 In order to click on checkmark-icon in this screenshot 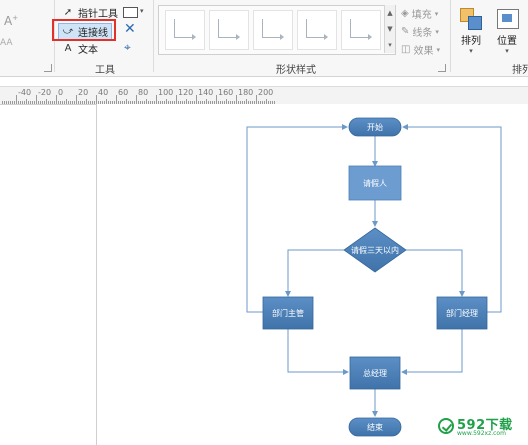, I will do `click(446, 425)`.